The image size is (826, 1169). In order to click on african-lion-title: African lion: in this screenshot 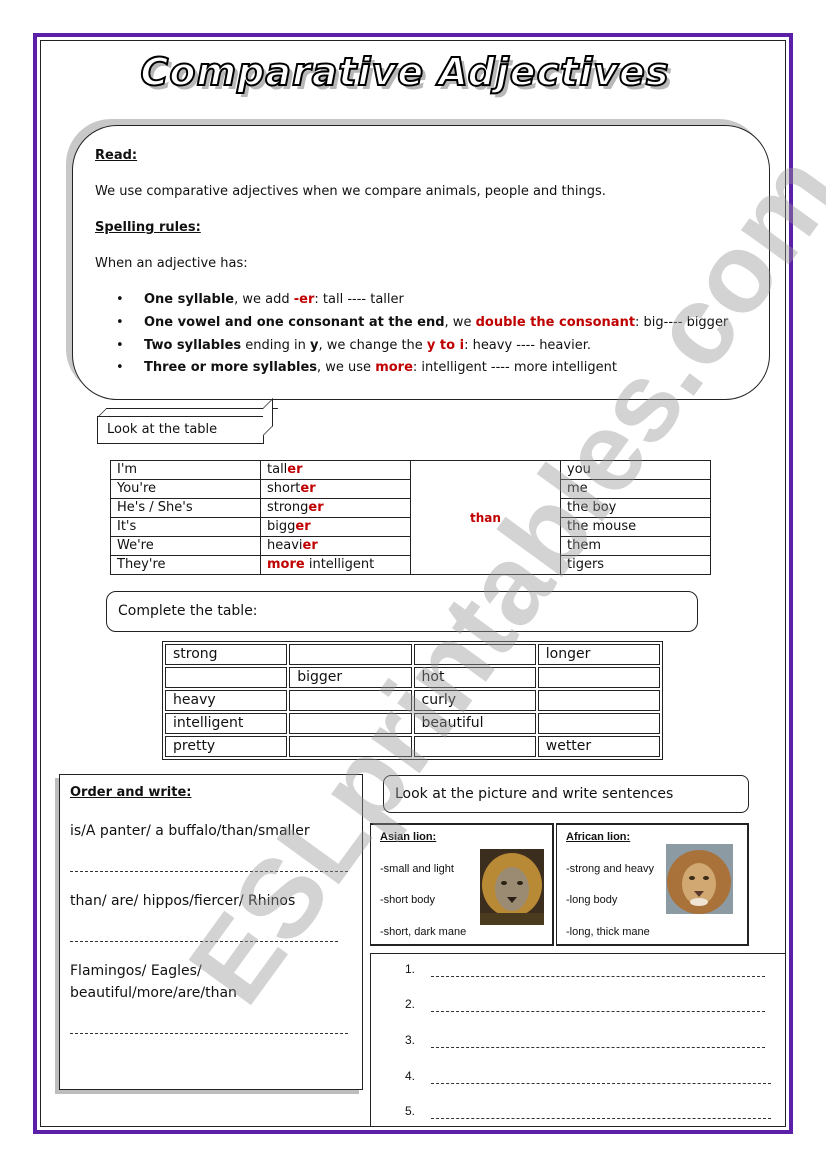, I will do `click(598, 837)`.